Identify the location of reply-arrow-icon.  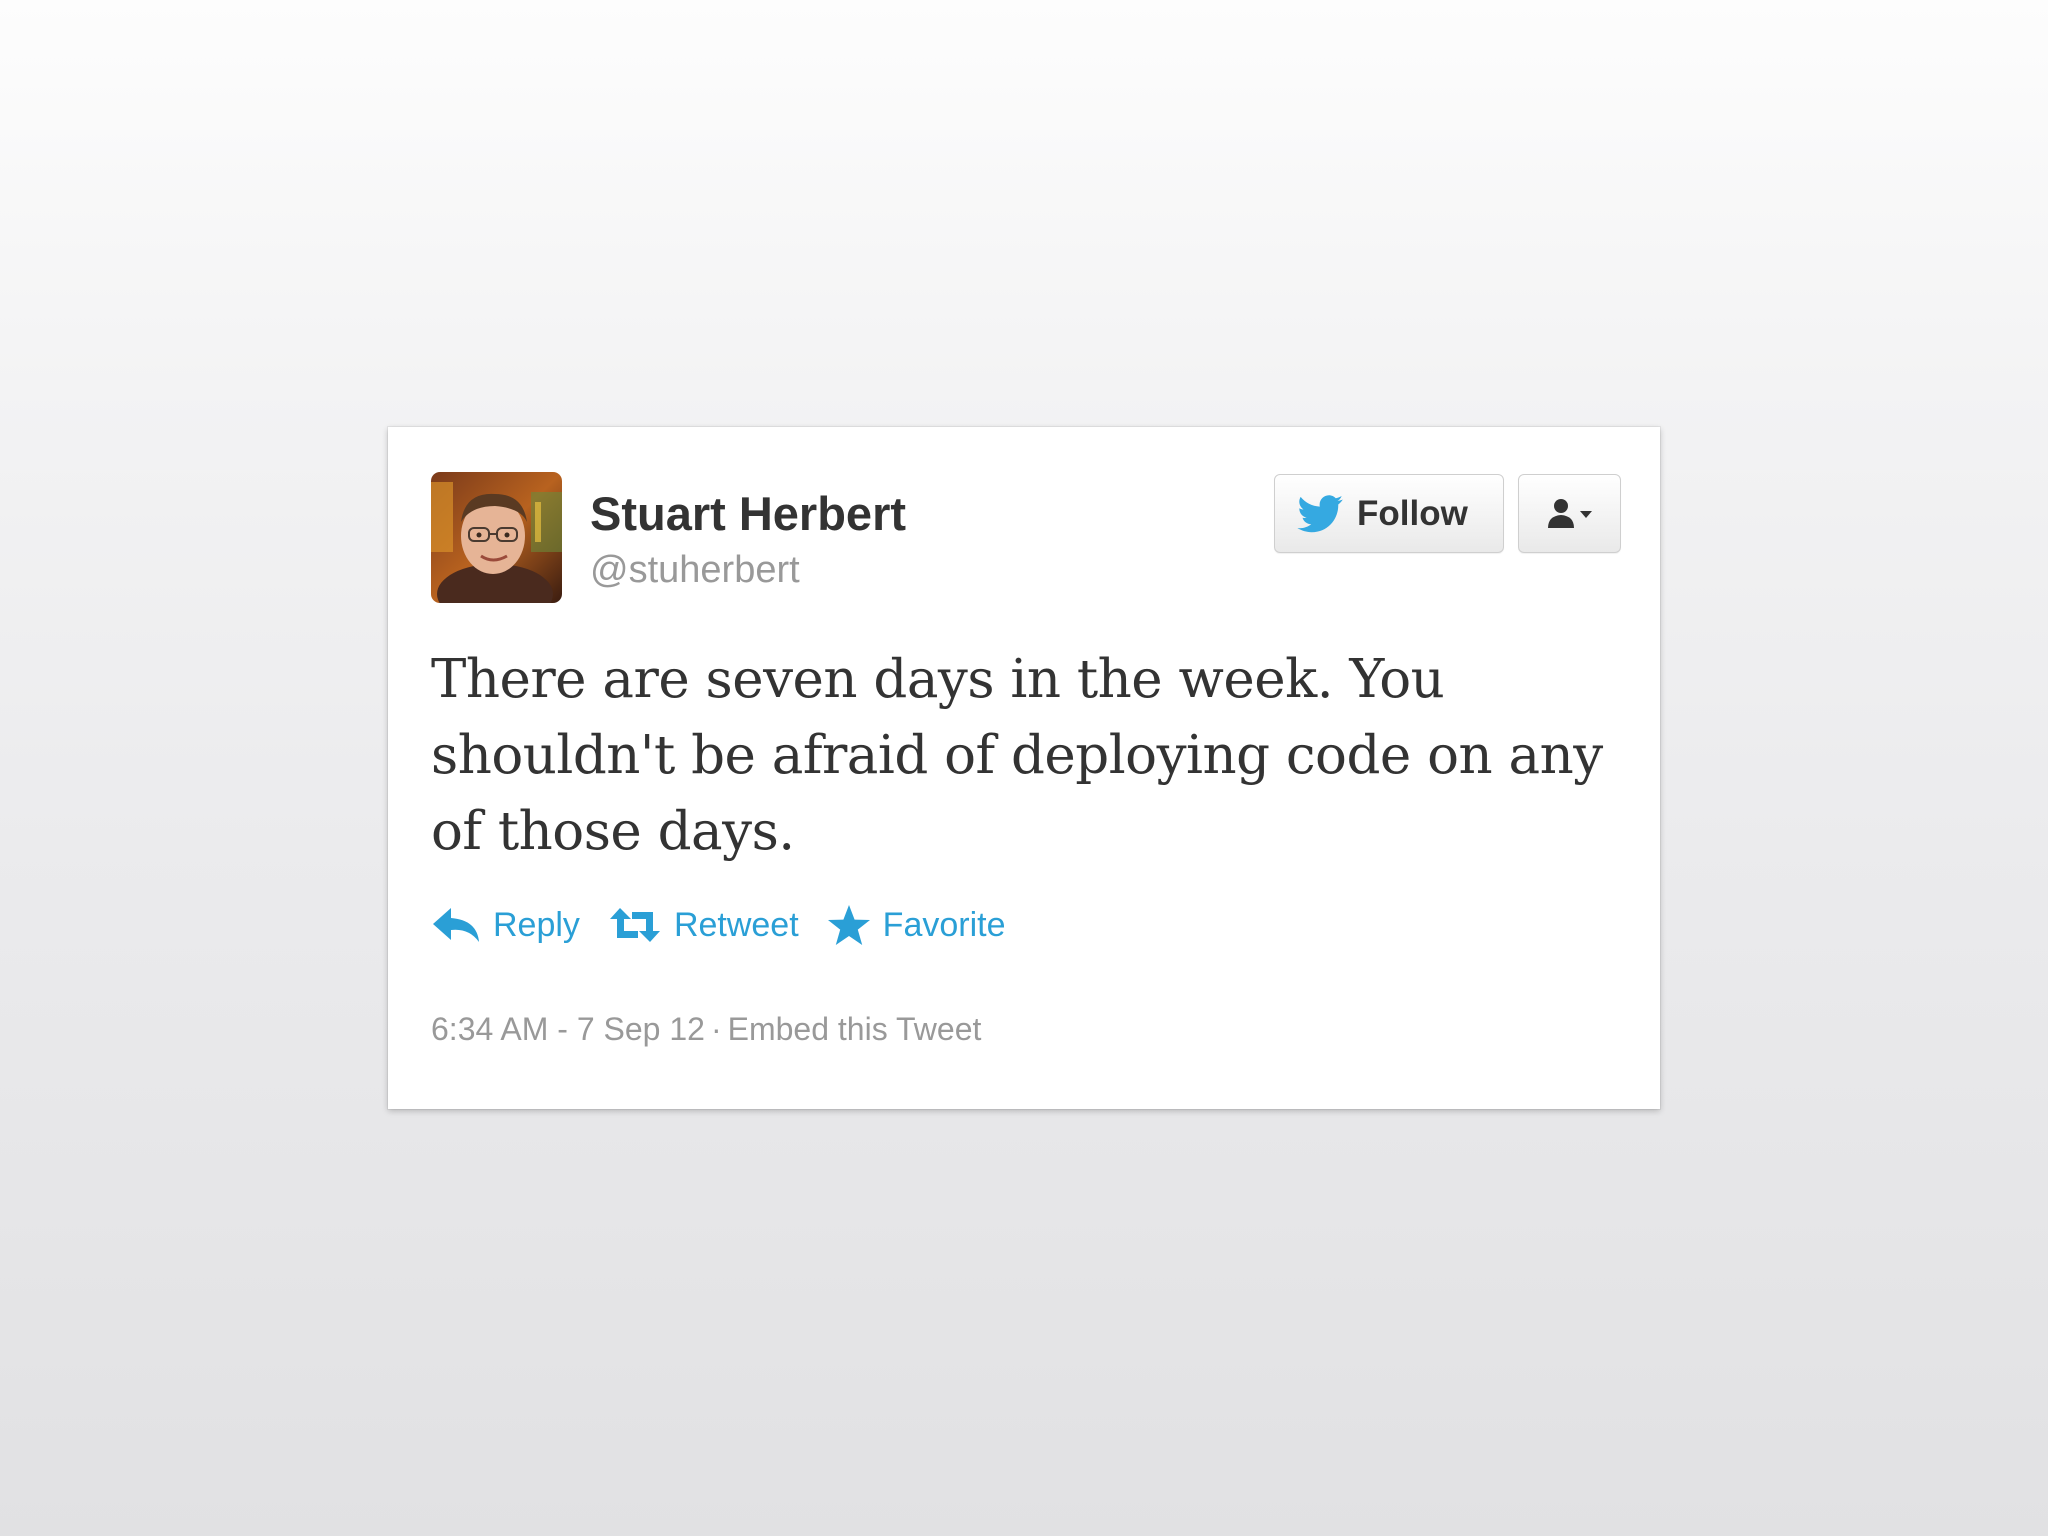
(456, 925).